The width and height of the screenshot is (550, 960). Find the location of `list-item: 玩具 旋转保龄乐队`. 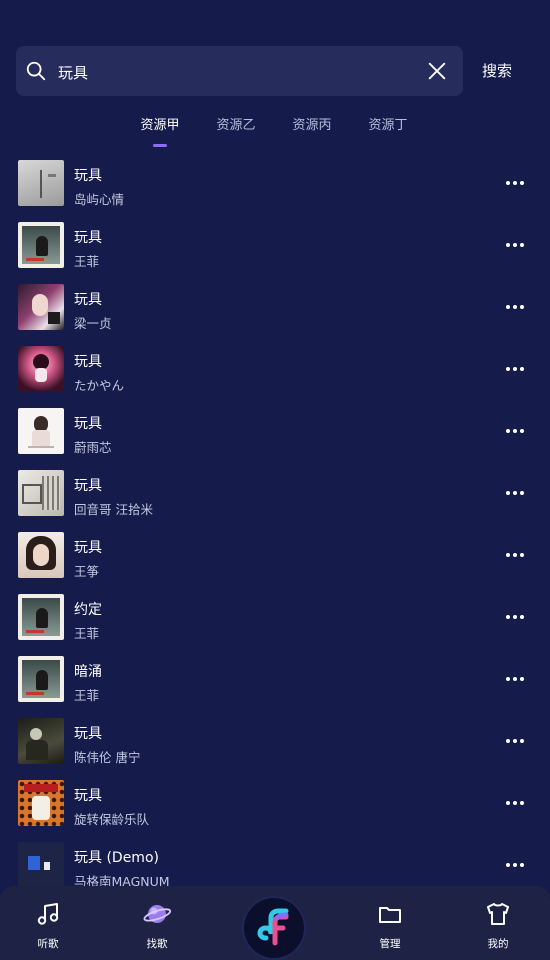

list-item: 玩具 旋转保龄乐队 is located at coordinates (275, 805).